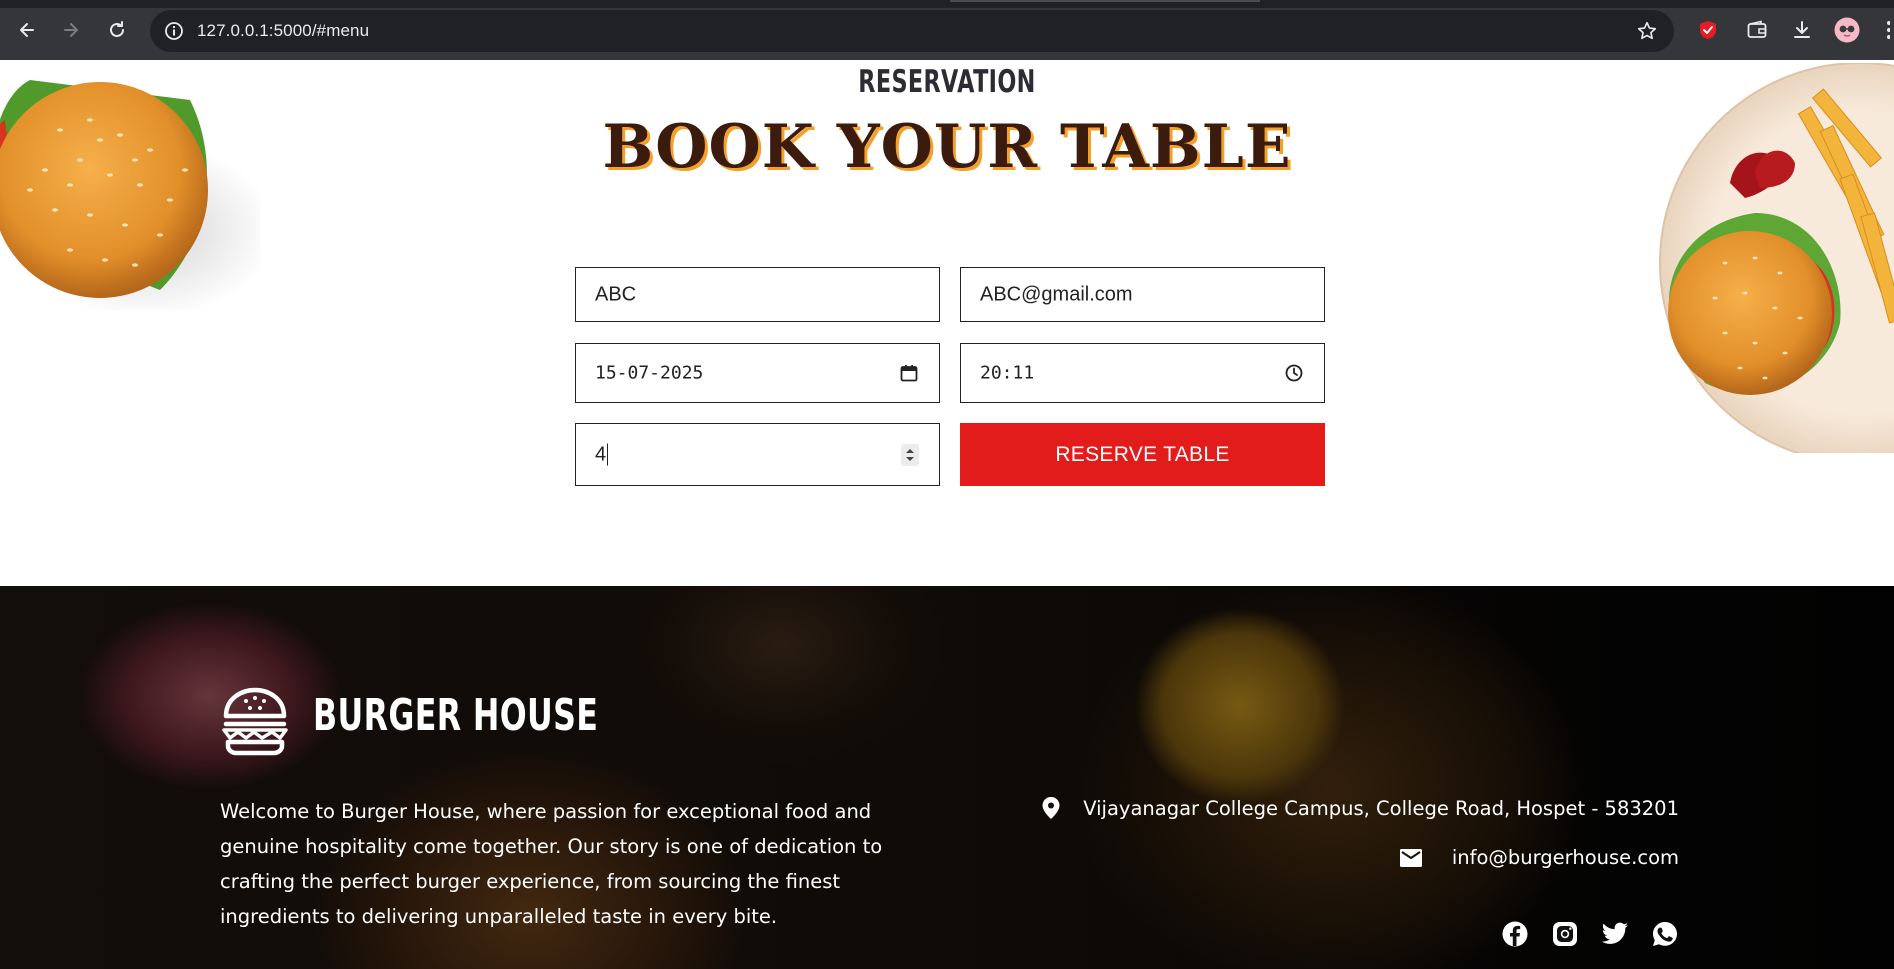 The width and height of the screenshot is (1894, 969). I want to click on location-pin-icon, so click(1051, 808).